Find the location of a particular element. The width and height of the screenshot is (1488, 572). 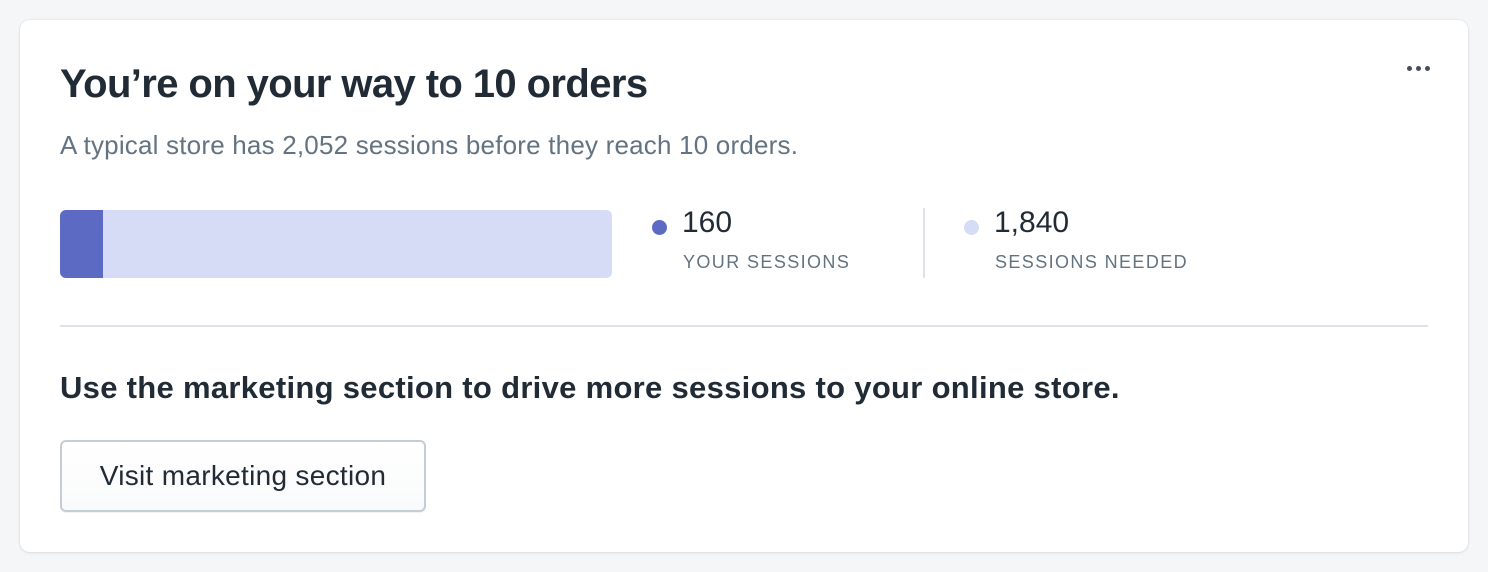

sessions-needed-label: SESSIONS NEEDED is located at coordinates (1092, 262).